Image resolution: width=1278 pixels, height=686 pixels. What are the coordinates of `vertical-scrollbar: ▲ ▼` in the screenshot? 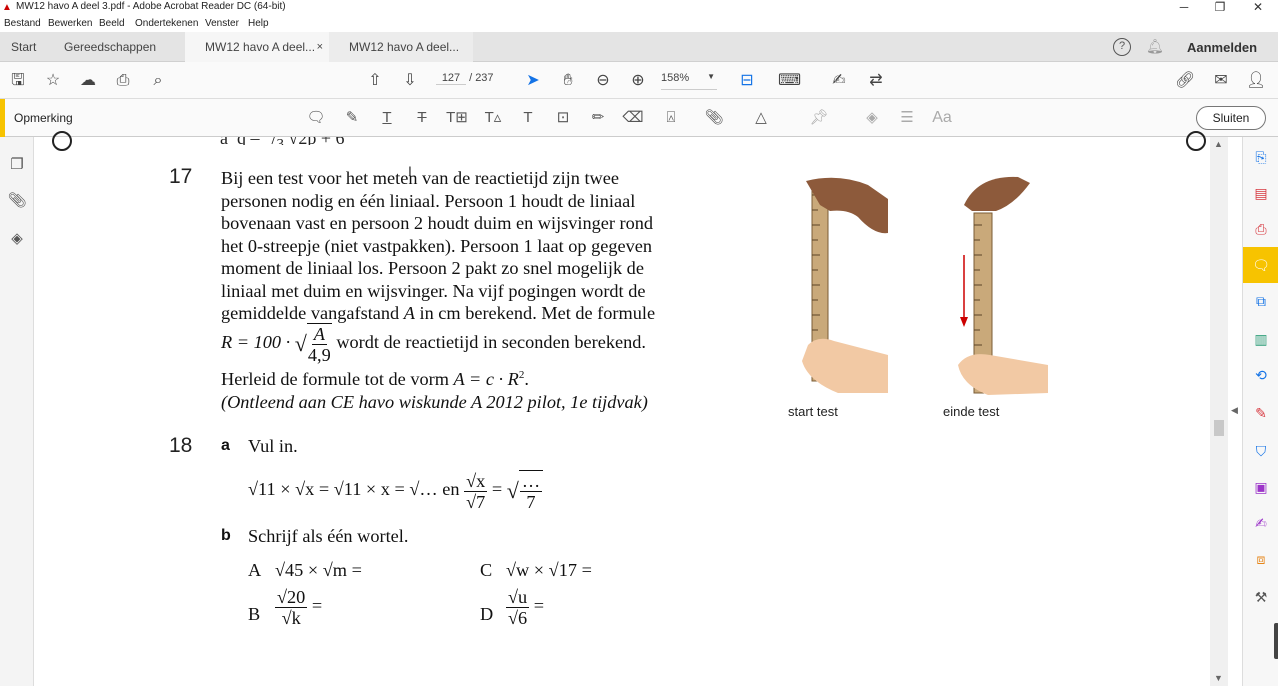 It's located at (1219, 411).